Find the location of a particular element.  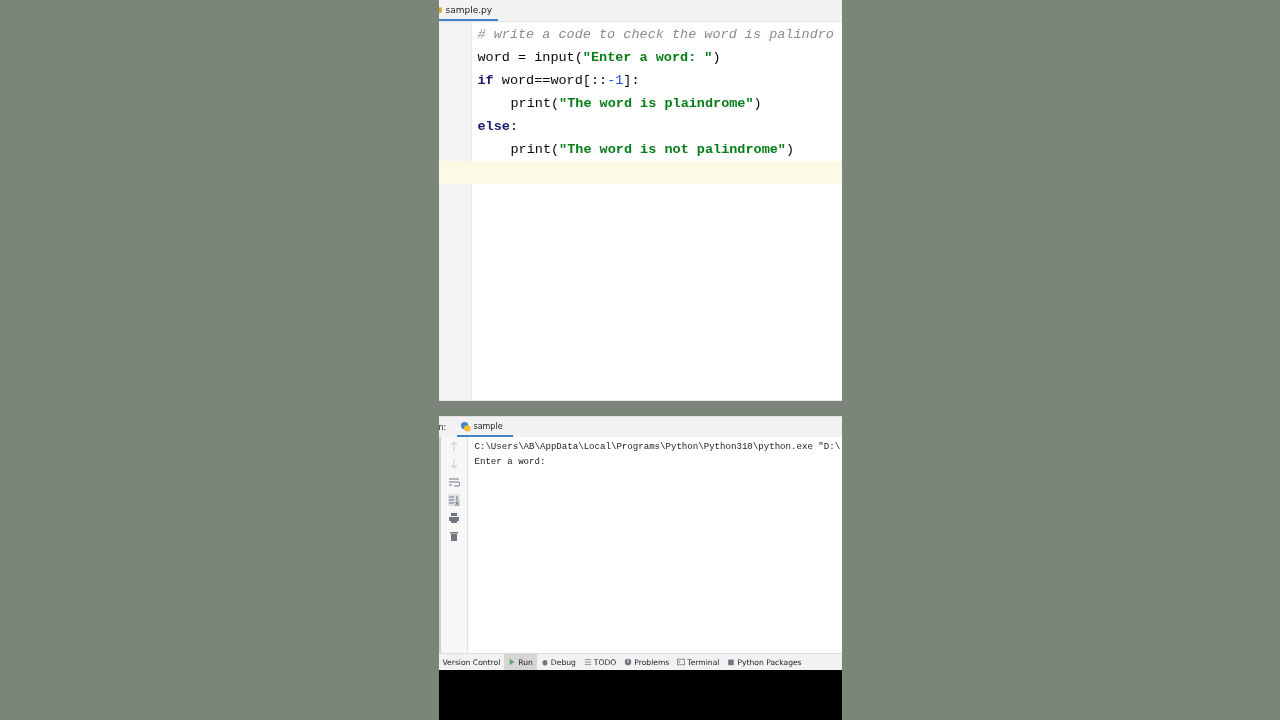

info-icon is located at coordinates (628, 662).